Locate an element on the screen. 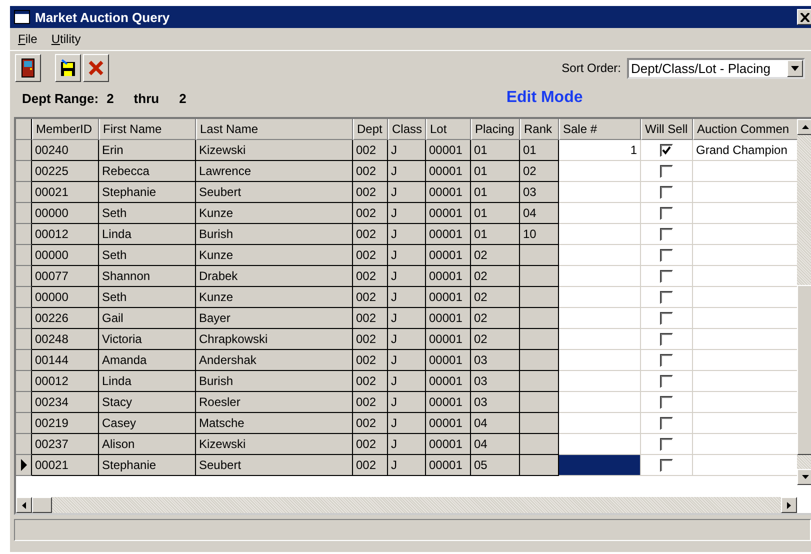 The height and width of the screenshot is (554, 811). scroll-down-icon is located at coordinates (805, 477).